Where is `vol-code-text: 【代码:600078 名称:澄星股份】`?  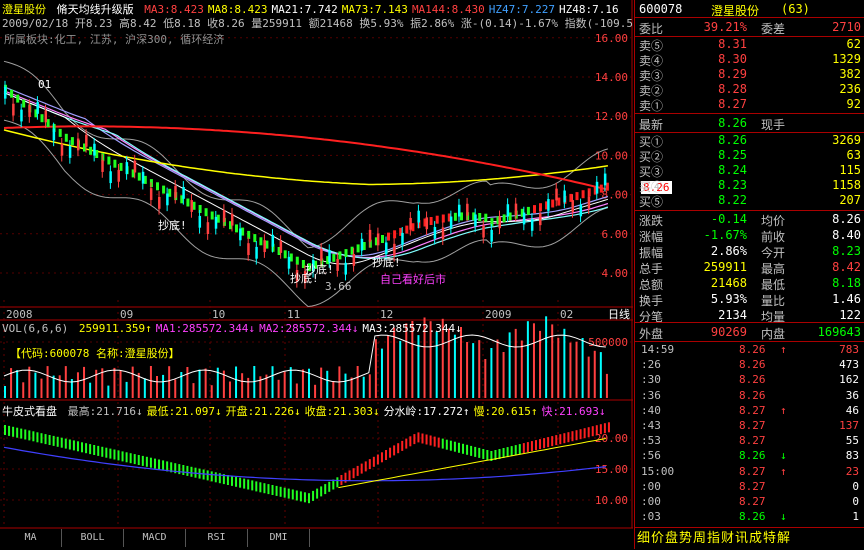 vol-code-text: 【代码:600078 名称:澄星股份】 is located at coordinates (95, 353).